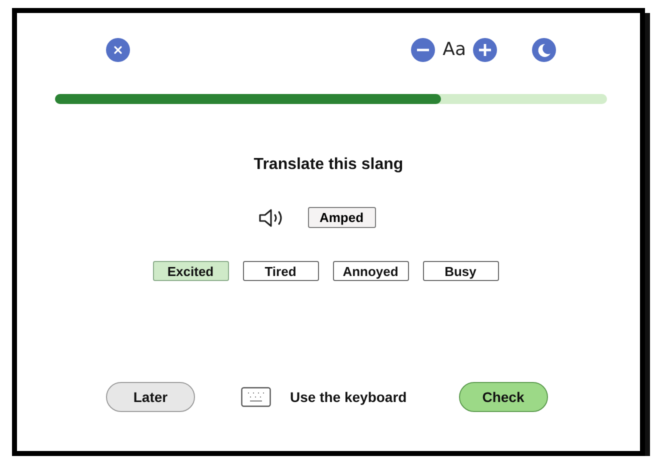 Image resolution: width=659 pixels, height=464 pixels. What do you see at coordinates (544, 50) in the screenshot?
I see `dark-mode-button` at bounding box center [544, 50].